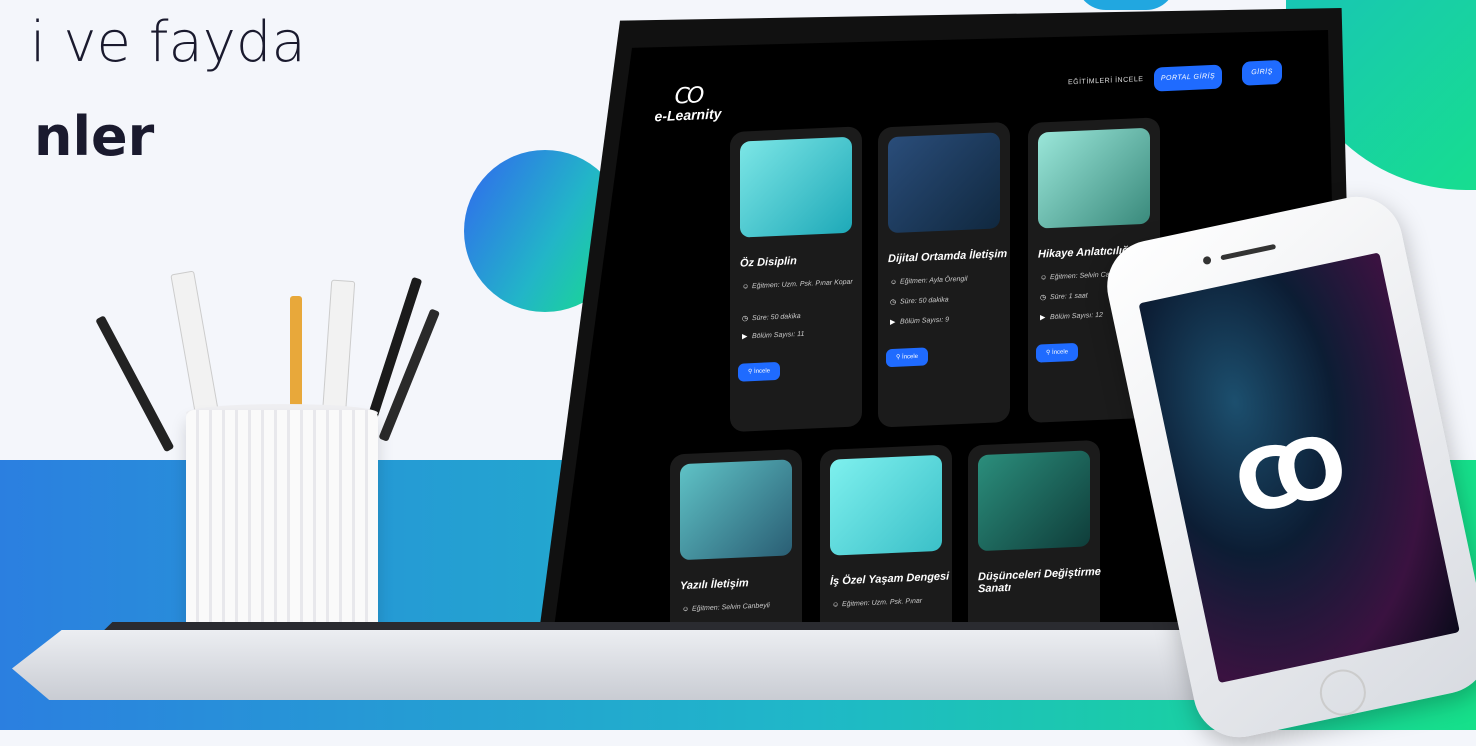  I want to click on course-instructor: ☺ Eğitmen: Uzm. Psk. Pınar Kopar, so click(801, 284).